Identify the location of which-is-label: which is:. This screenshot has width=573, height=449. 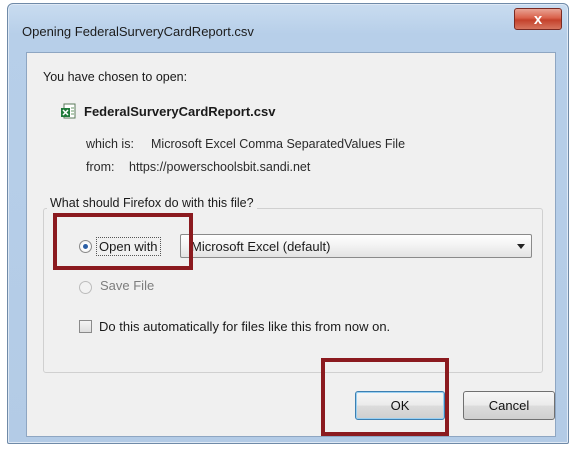
(110, 144).